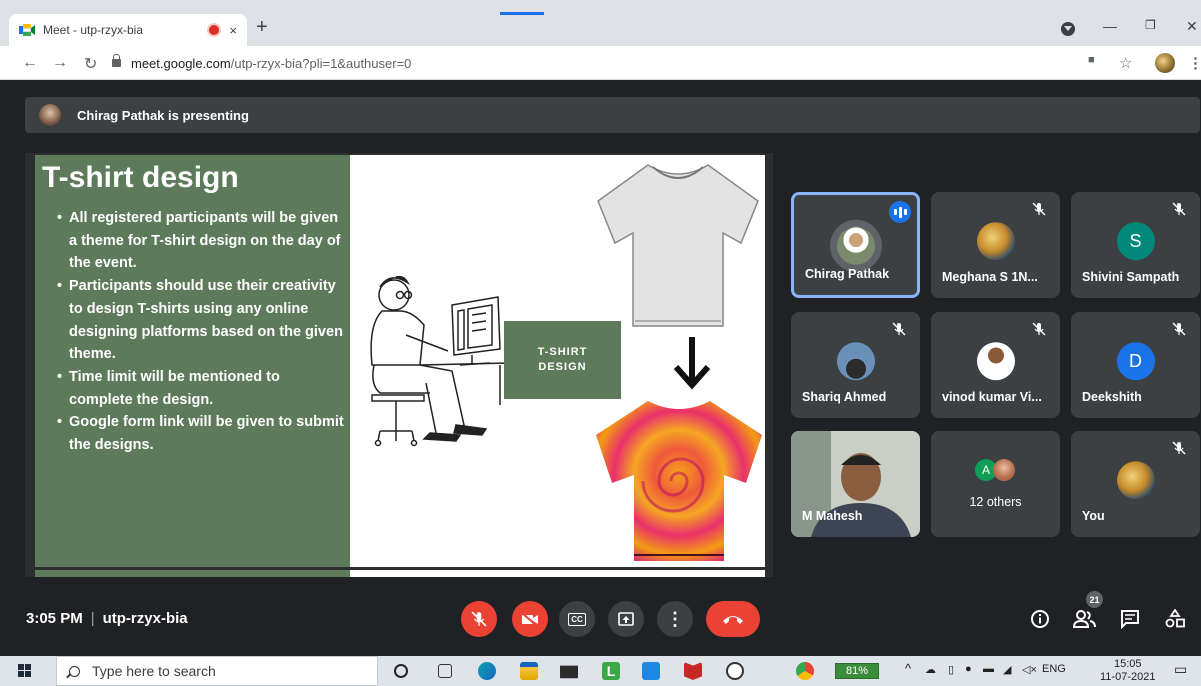 The height and width of the screenshot is (686, 1201). What do you see at coordinates (651, 671) in the screenshot?
I see `outlook-icon` at bounding box center [651, 671].